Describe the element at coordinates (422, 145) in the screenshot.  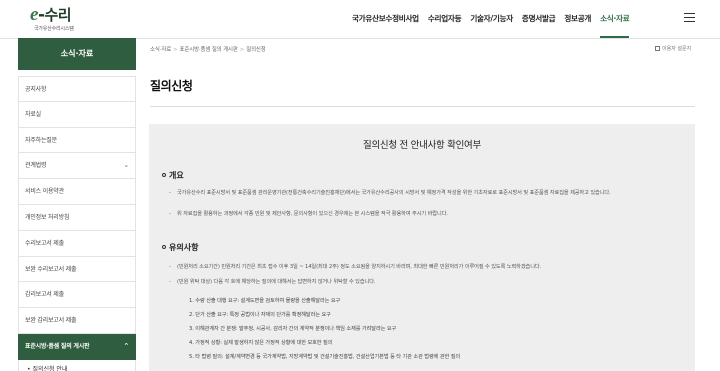
I see `panel-title: 질의신청 전 안내사항 확인여부` at that location.